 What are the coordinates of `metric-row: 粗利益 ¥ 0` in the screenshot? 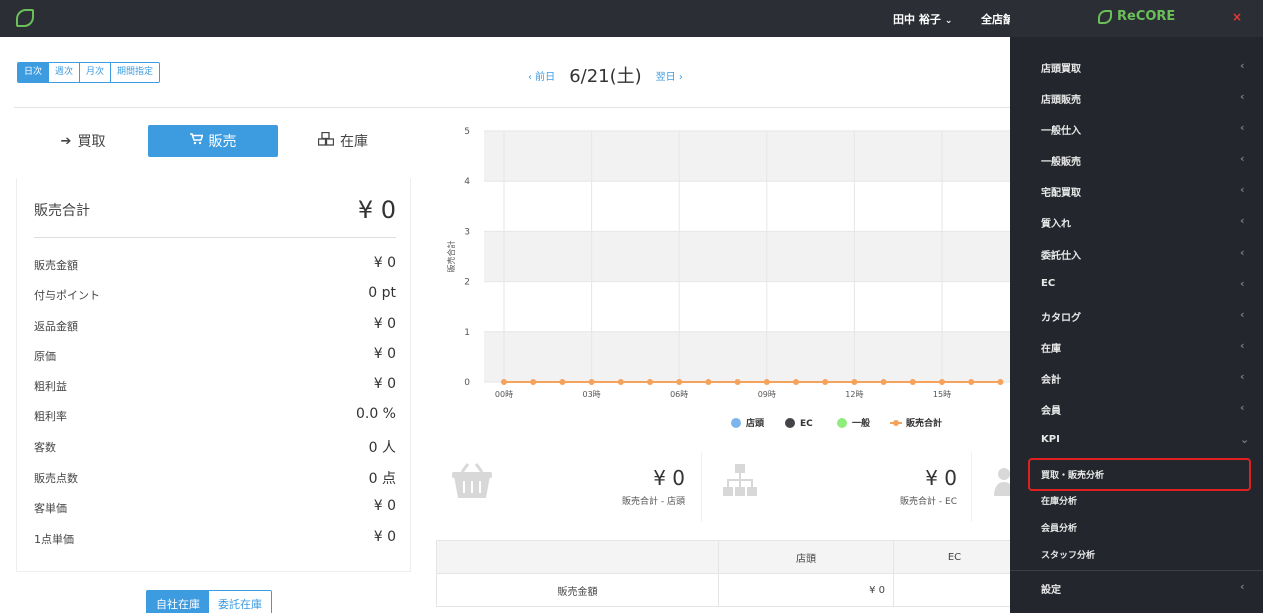 It's located at (215, 386).